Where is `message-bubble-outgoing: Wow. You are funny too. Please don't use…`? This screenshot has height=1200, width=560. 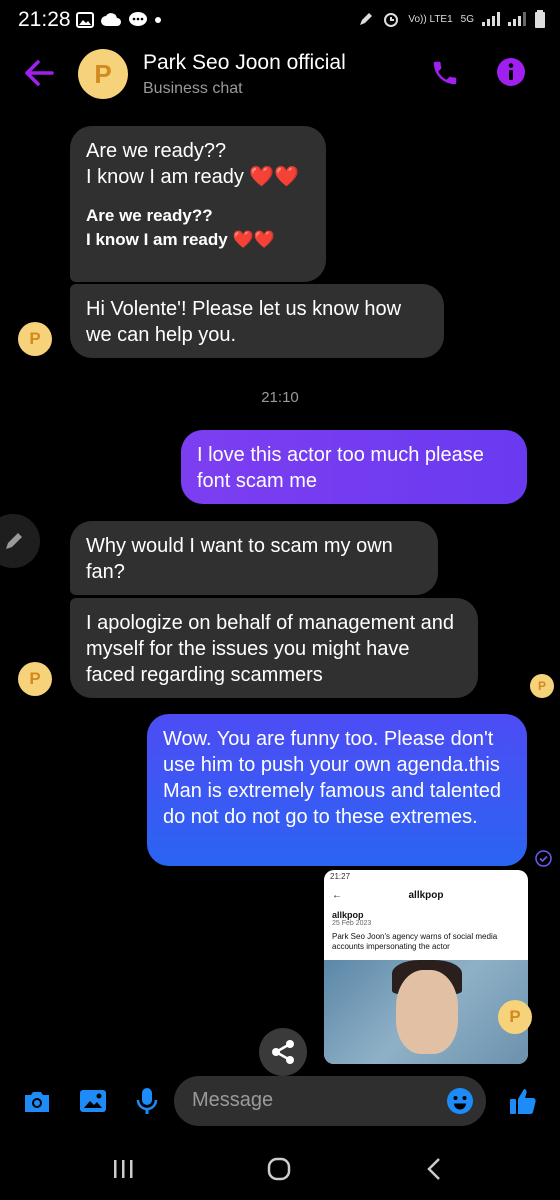
message-bubble-outgoing: Wow. You are funny too. Please don't use… is located at coordinates (337, 790).